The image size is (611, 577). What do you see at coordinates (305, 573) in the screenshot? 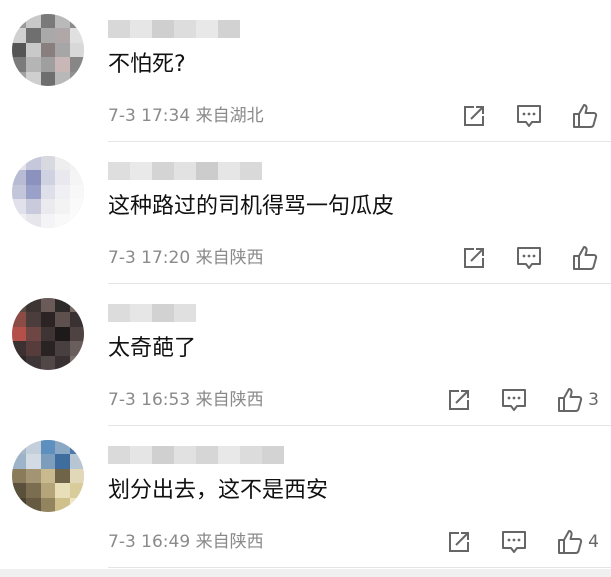
I see `bottom-strip` at bounding box center [305, 573].